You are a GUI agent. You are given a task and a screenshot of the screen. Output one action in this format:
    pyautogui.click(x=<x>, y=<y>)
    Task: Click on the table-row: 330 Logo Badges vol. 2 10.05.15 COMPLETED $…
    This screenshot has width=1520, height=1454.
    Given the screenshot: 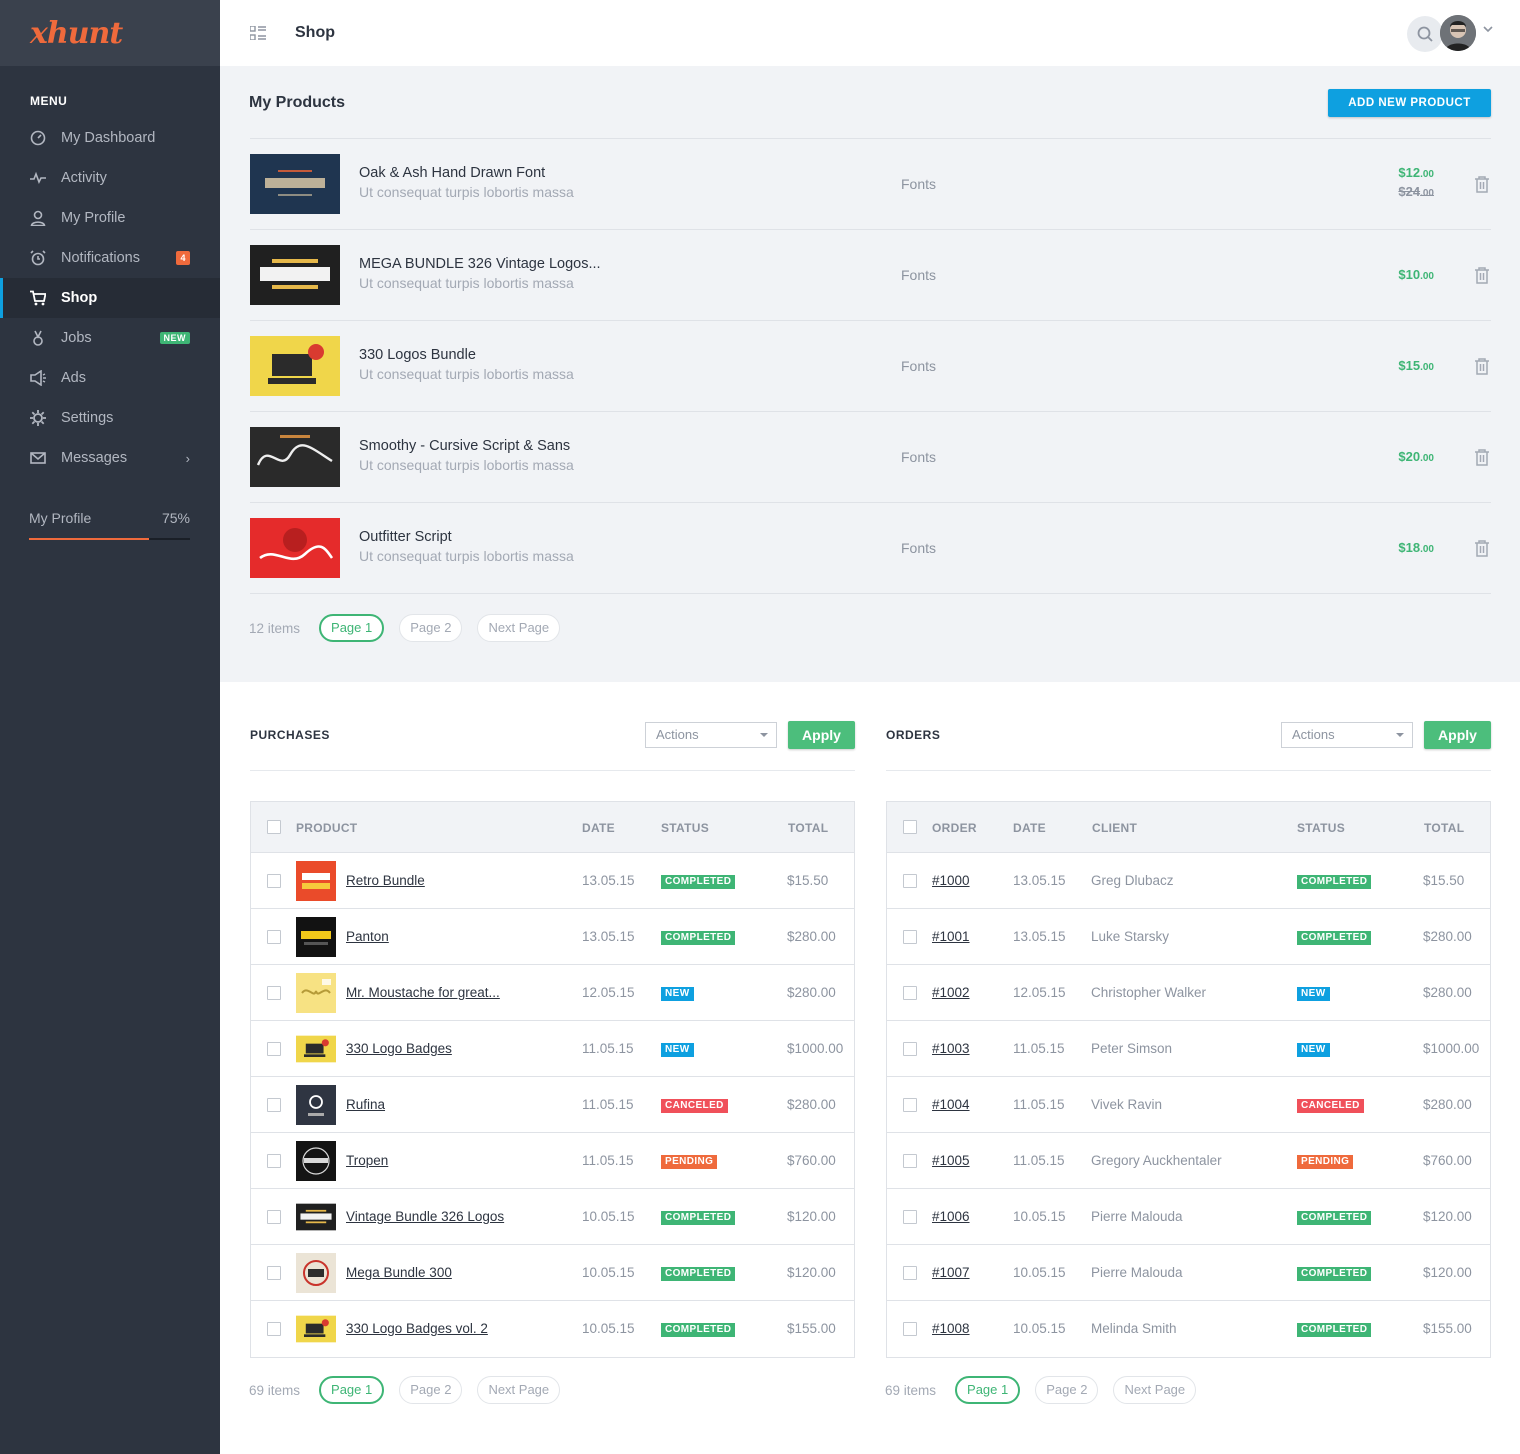 What is the action you would take?
    pyautogui.click(x=552, y=1329)
    